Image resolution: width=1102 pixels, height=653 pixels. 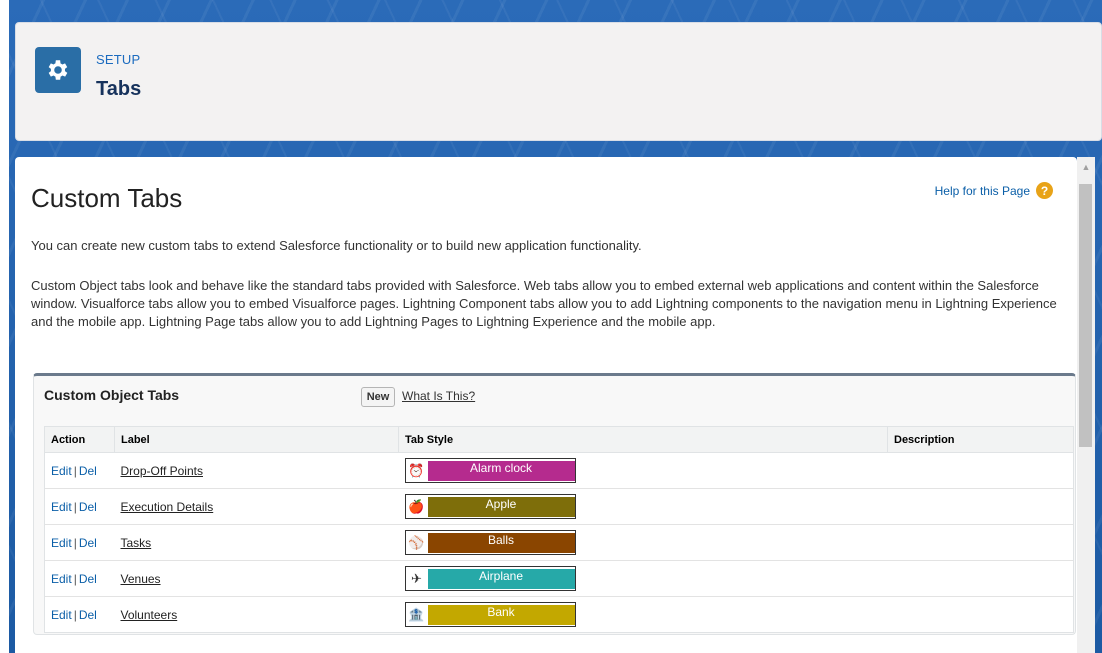 What do you see at coordinates (256, 542) in the screenshot?
I see `row-label-cell: Tasks` at bounding box center [256, 542].